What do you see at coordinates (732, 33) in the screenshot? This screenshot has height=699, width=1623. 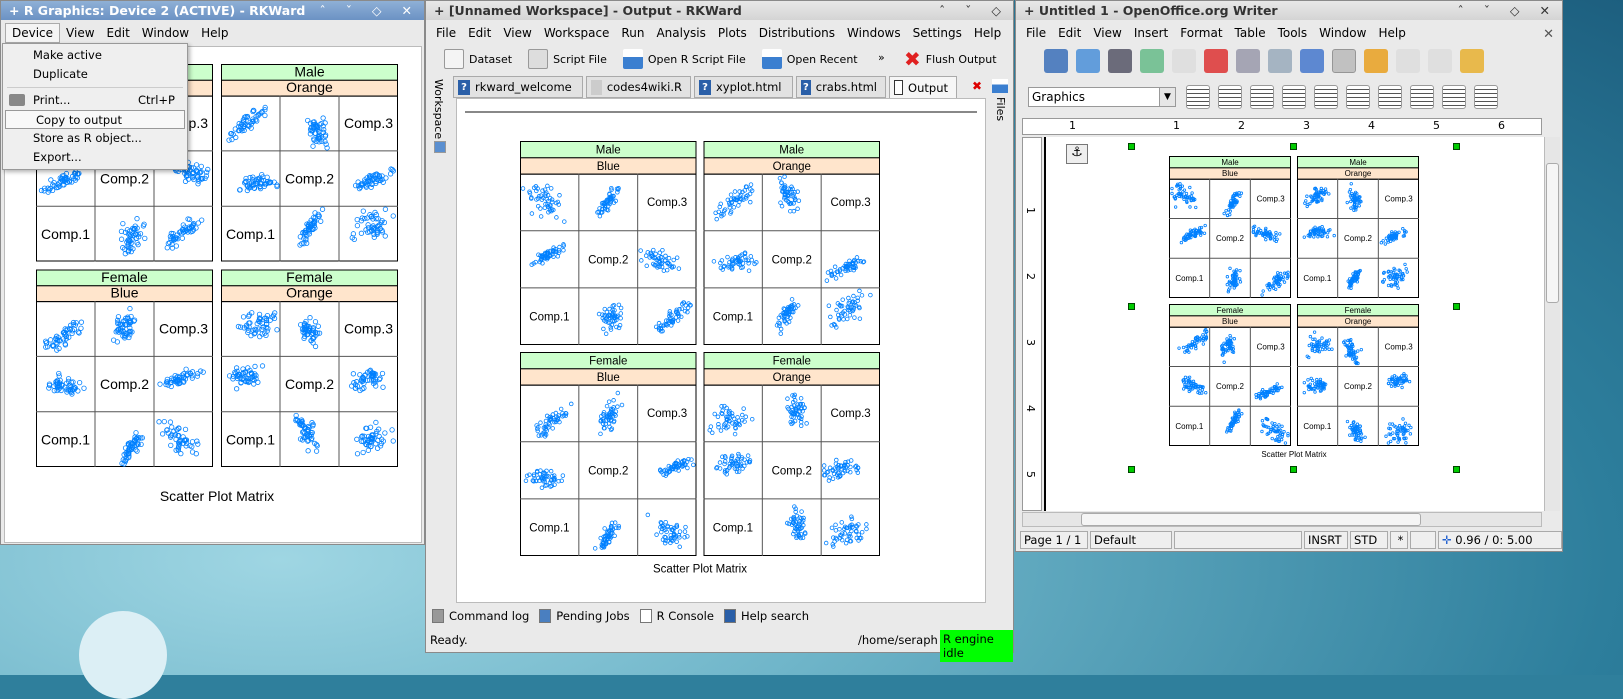 I see `menu-plots: Plots` at bounding box center [732, 33].